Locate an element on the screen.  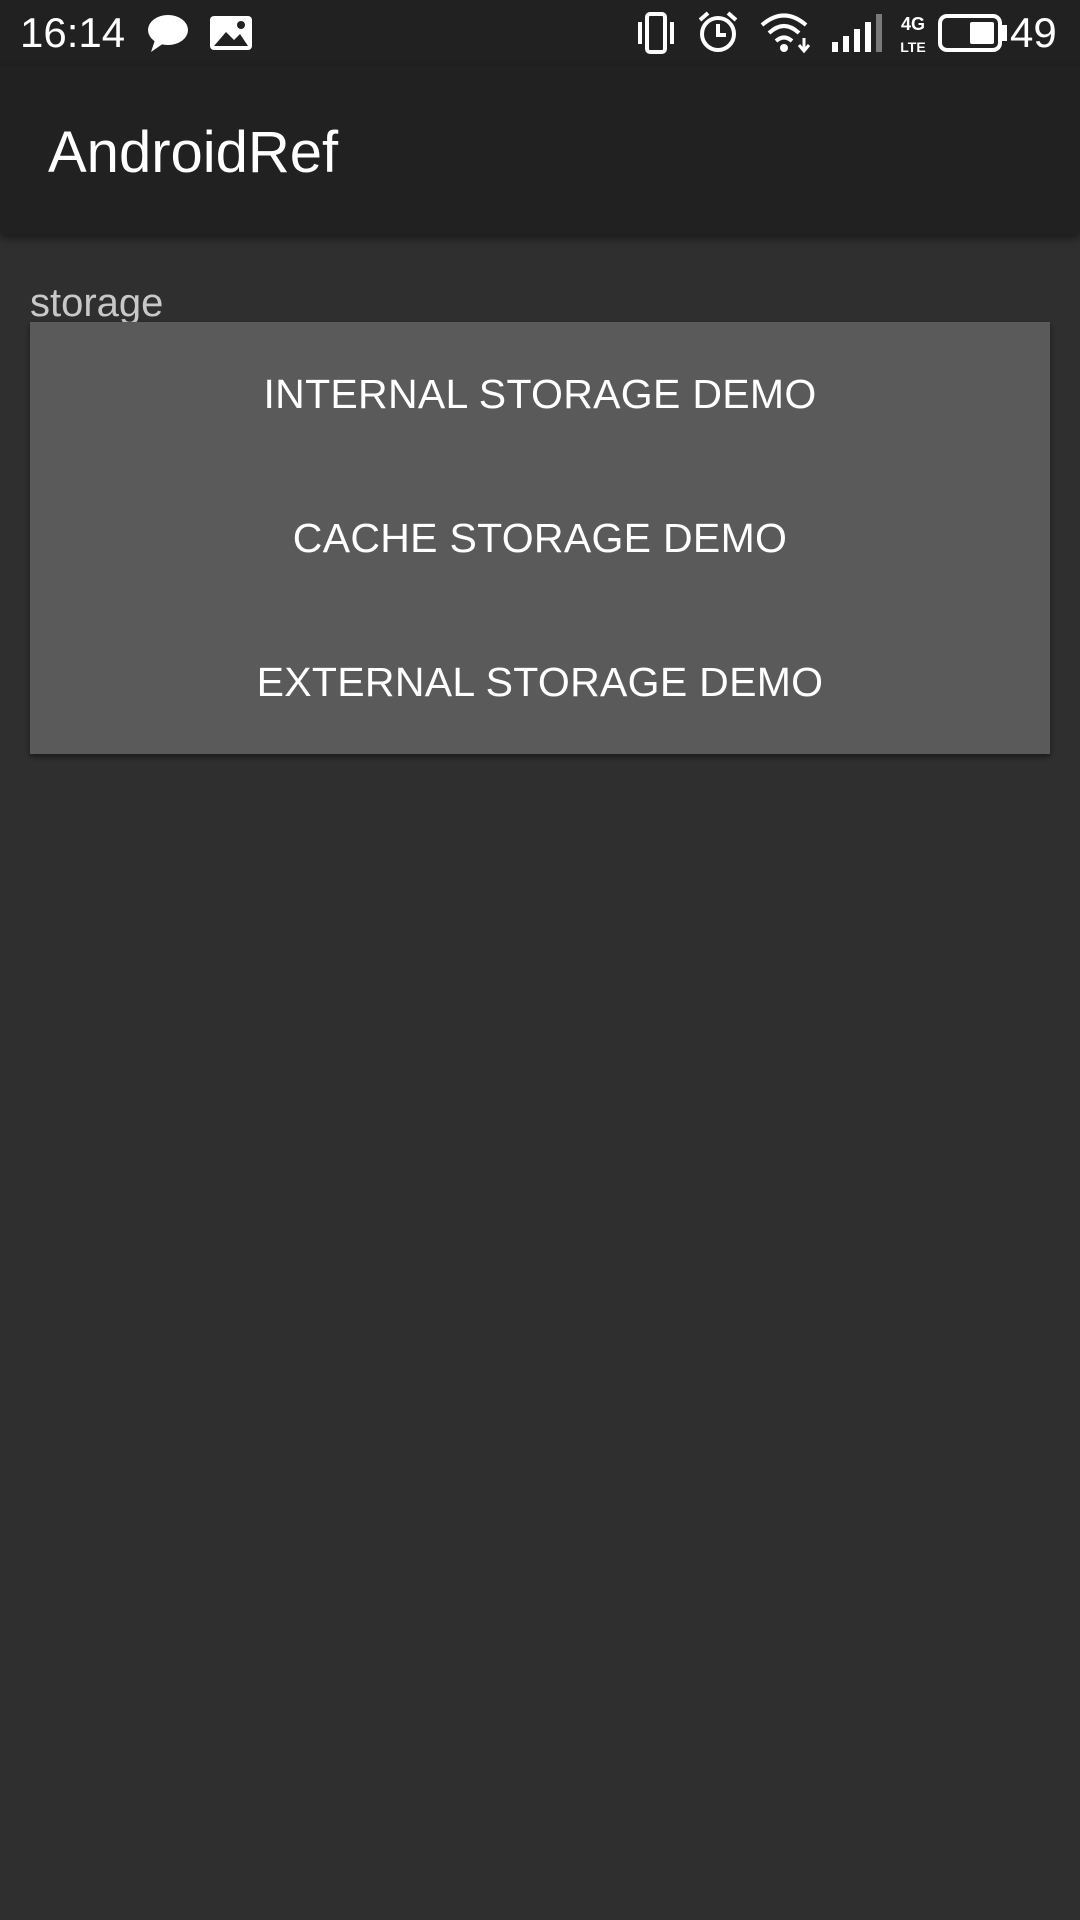
chat-bubble-icon is located at coordinates (168, 33).